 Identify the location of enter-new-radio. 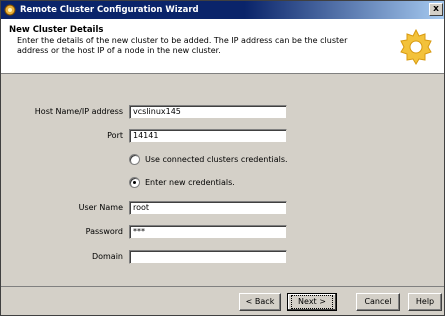
(134, 182).